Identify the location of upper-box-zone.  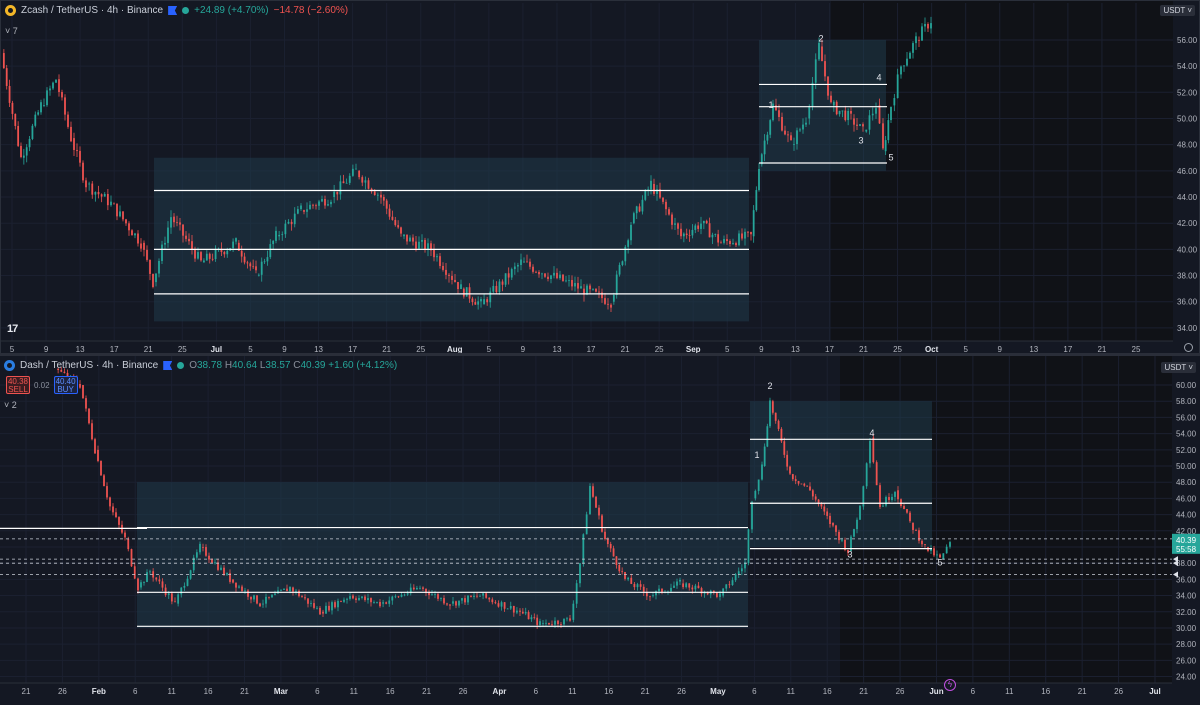
(841, 474).